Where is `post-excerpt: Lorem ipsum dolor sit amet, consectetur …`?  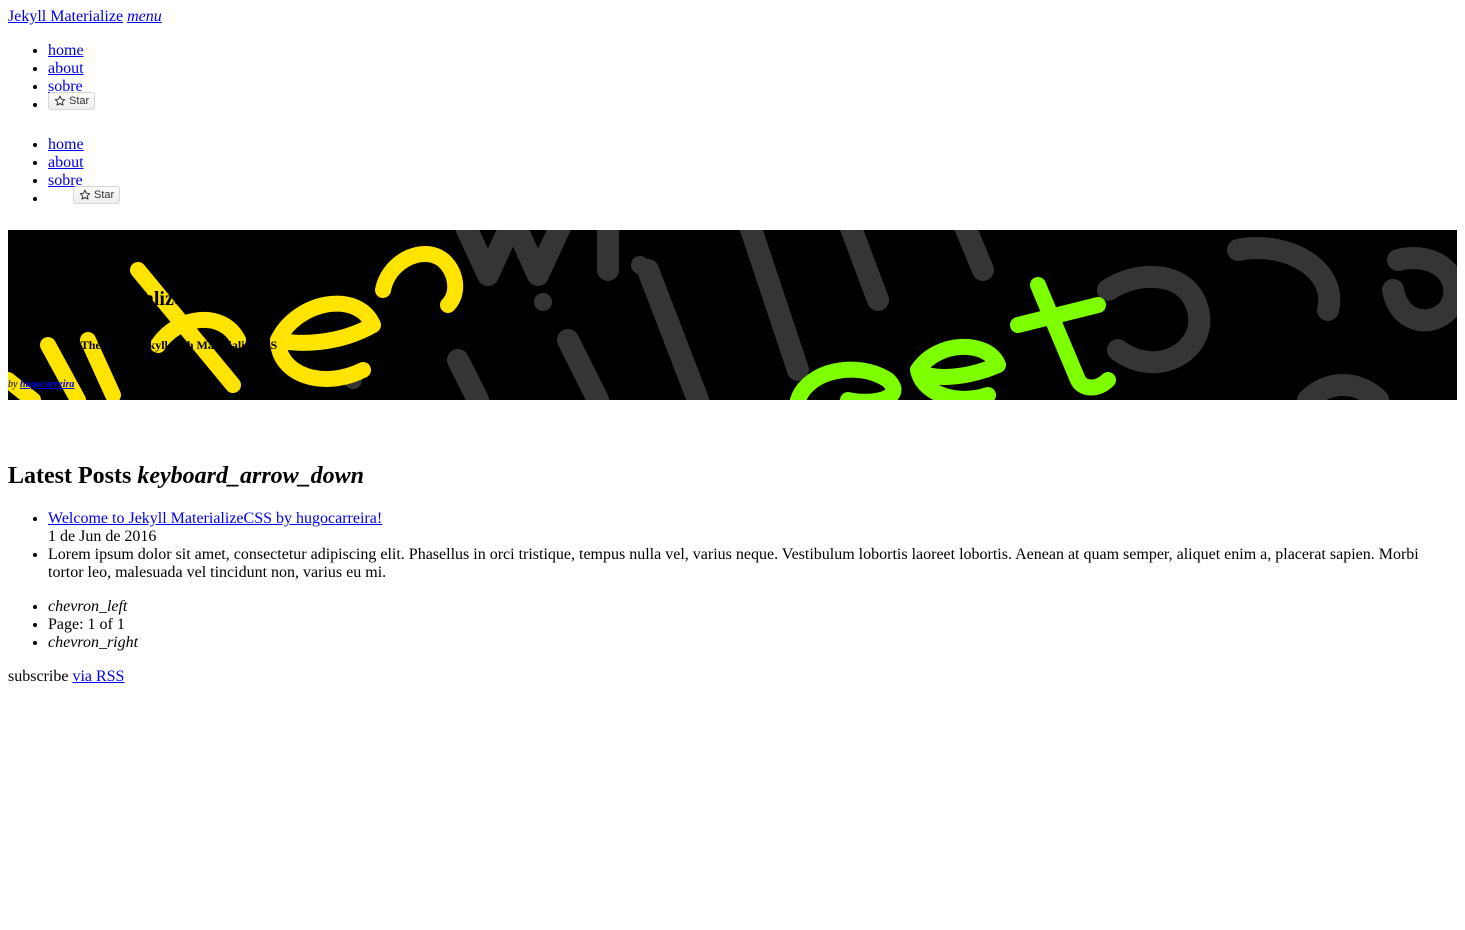
post-excerpt: Lorem ipsum dolor sit amet, consectetur … is located at coordinates (748, 564).